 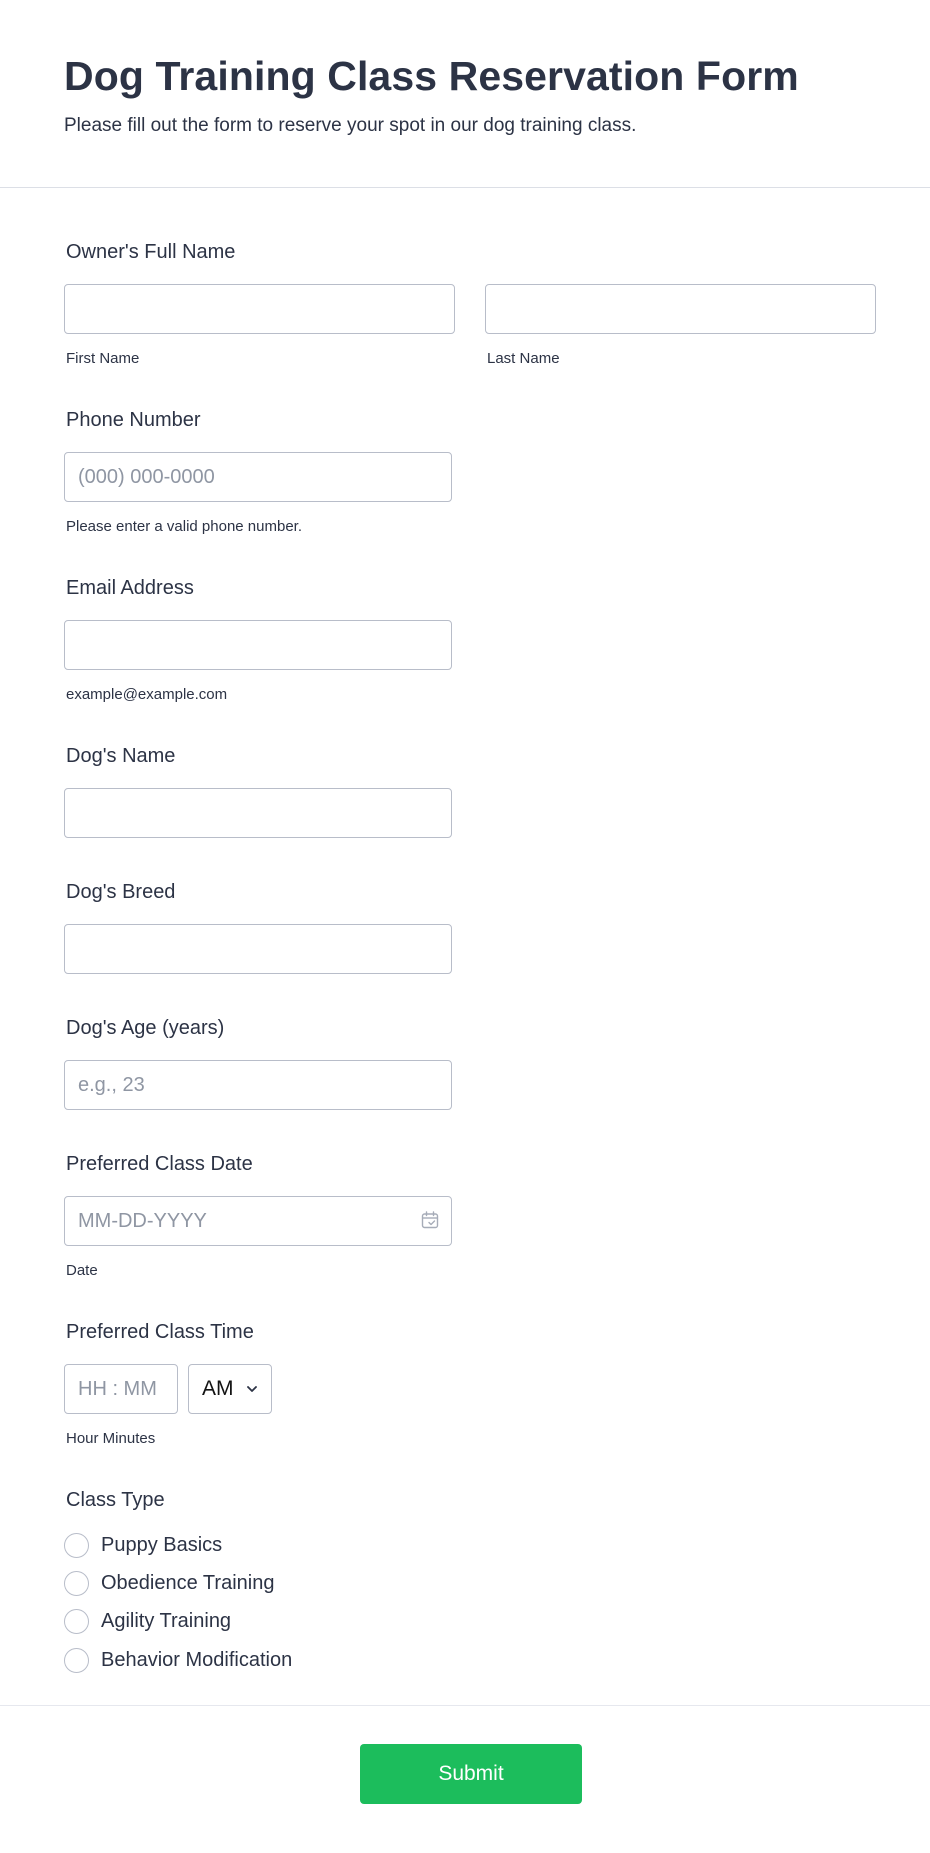 What do you see at coordinates (82, 1270) in the screenshot?
I see `class-date-sublabel: Date` at bounding box center [82, 1270].